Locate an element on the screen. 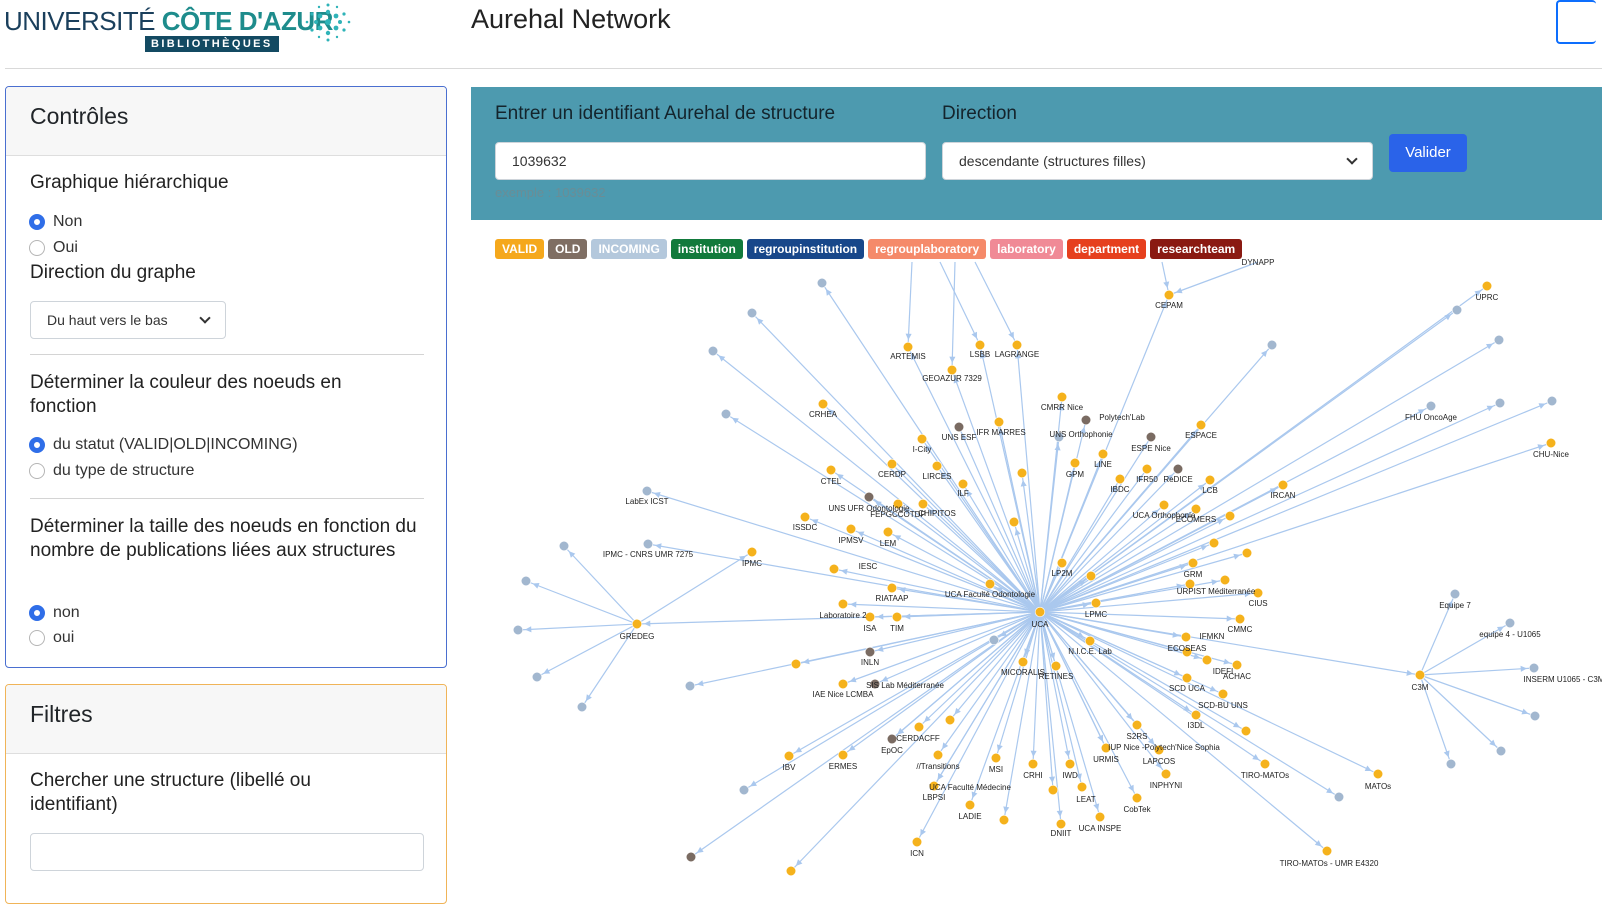  color-option-type: du type de structure is located at coordinates (111, 471).